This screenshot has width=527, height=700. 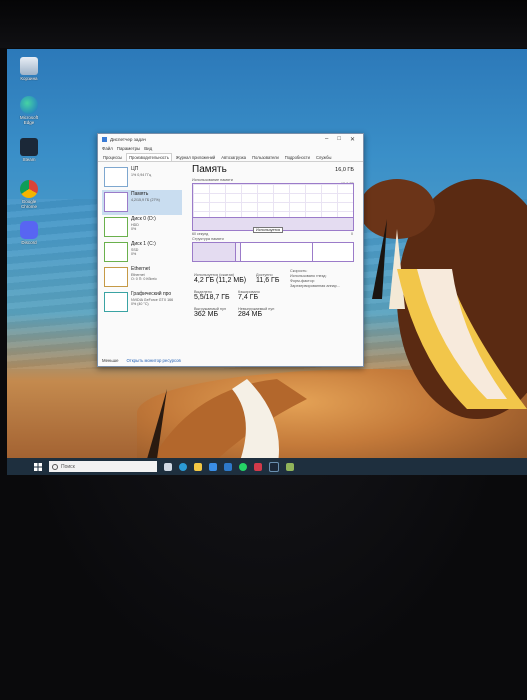 I want to click on desktop-icon-edge: Microsoft Edge, so click(x=29, y=110).